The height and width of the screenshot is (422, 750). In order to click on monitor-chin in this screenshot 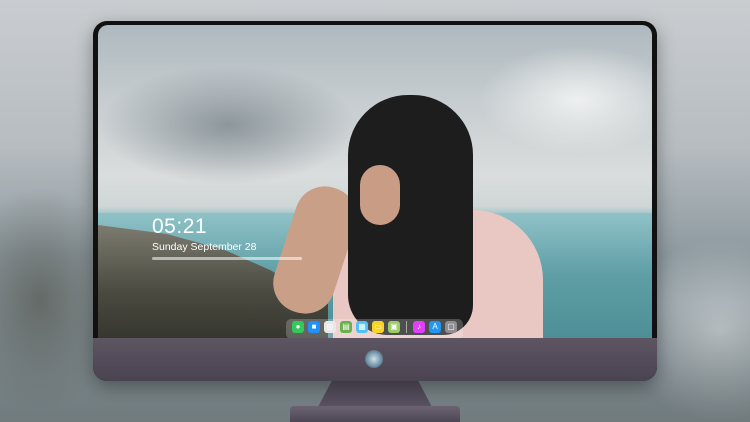, I will do `click(375, 359)`.